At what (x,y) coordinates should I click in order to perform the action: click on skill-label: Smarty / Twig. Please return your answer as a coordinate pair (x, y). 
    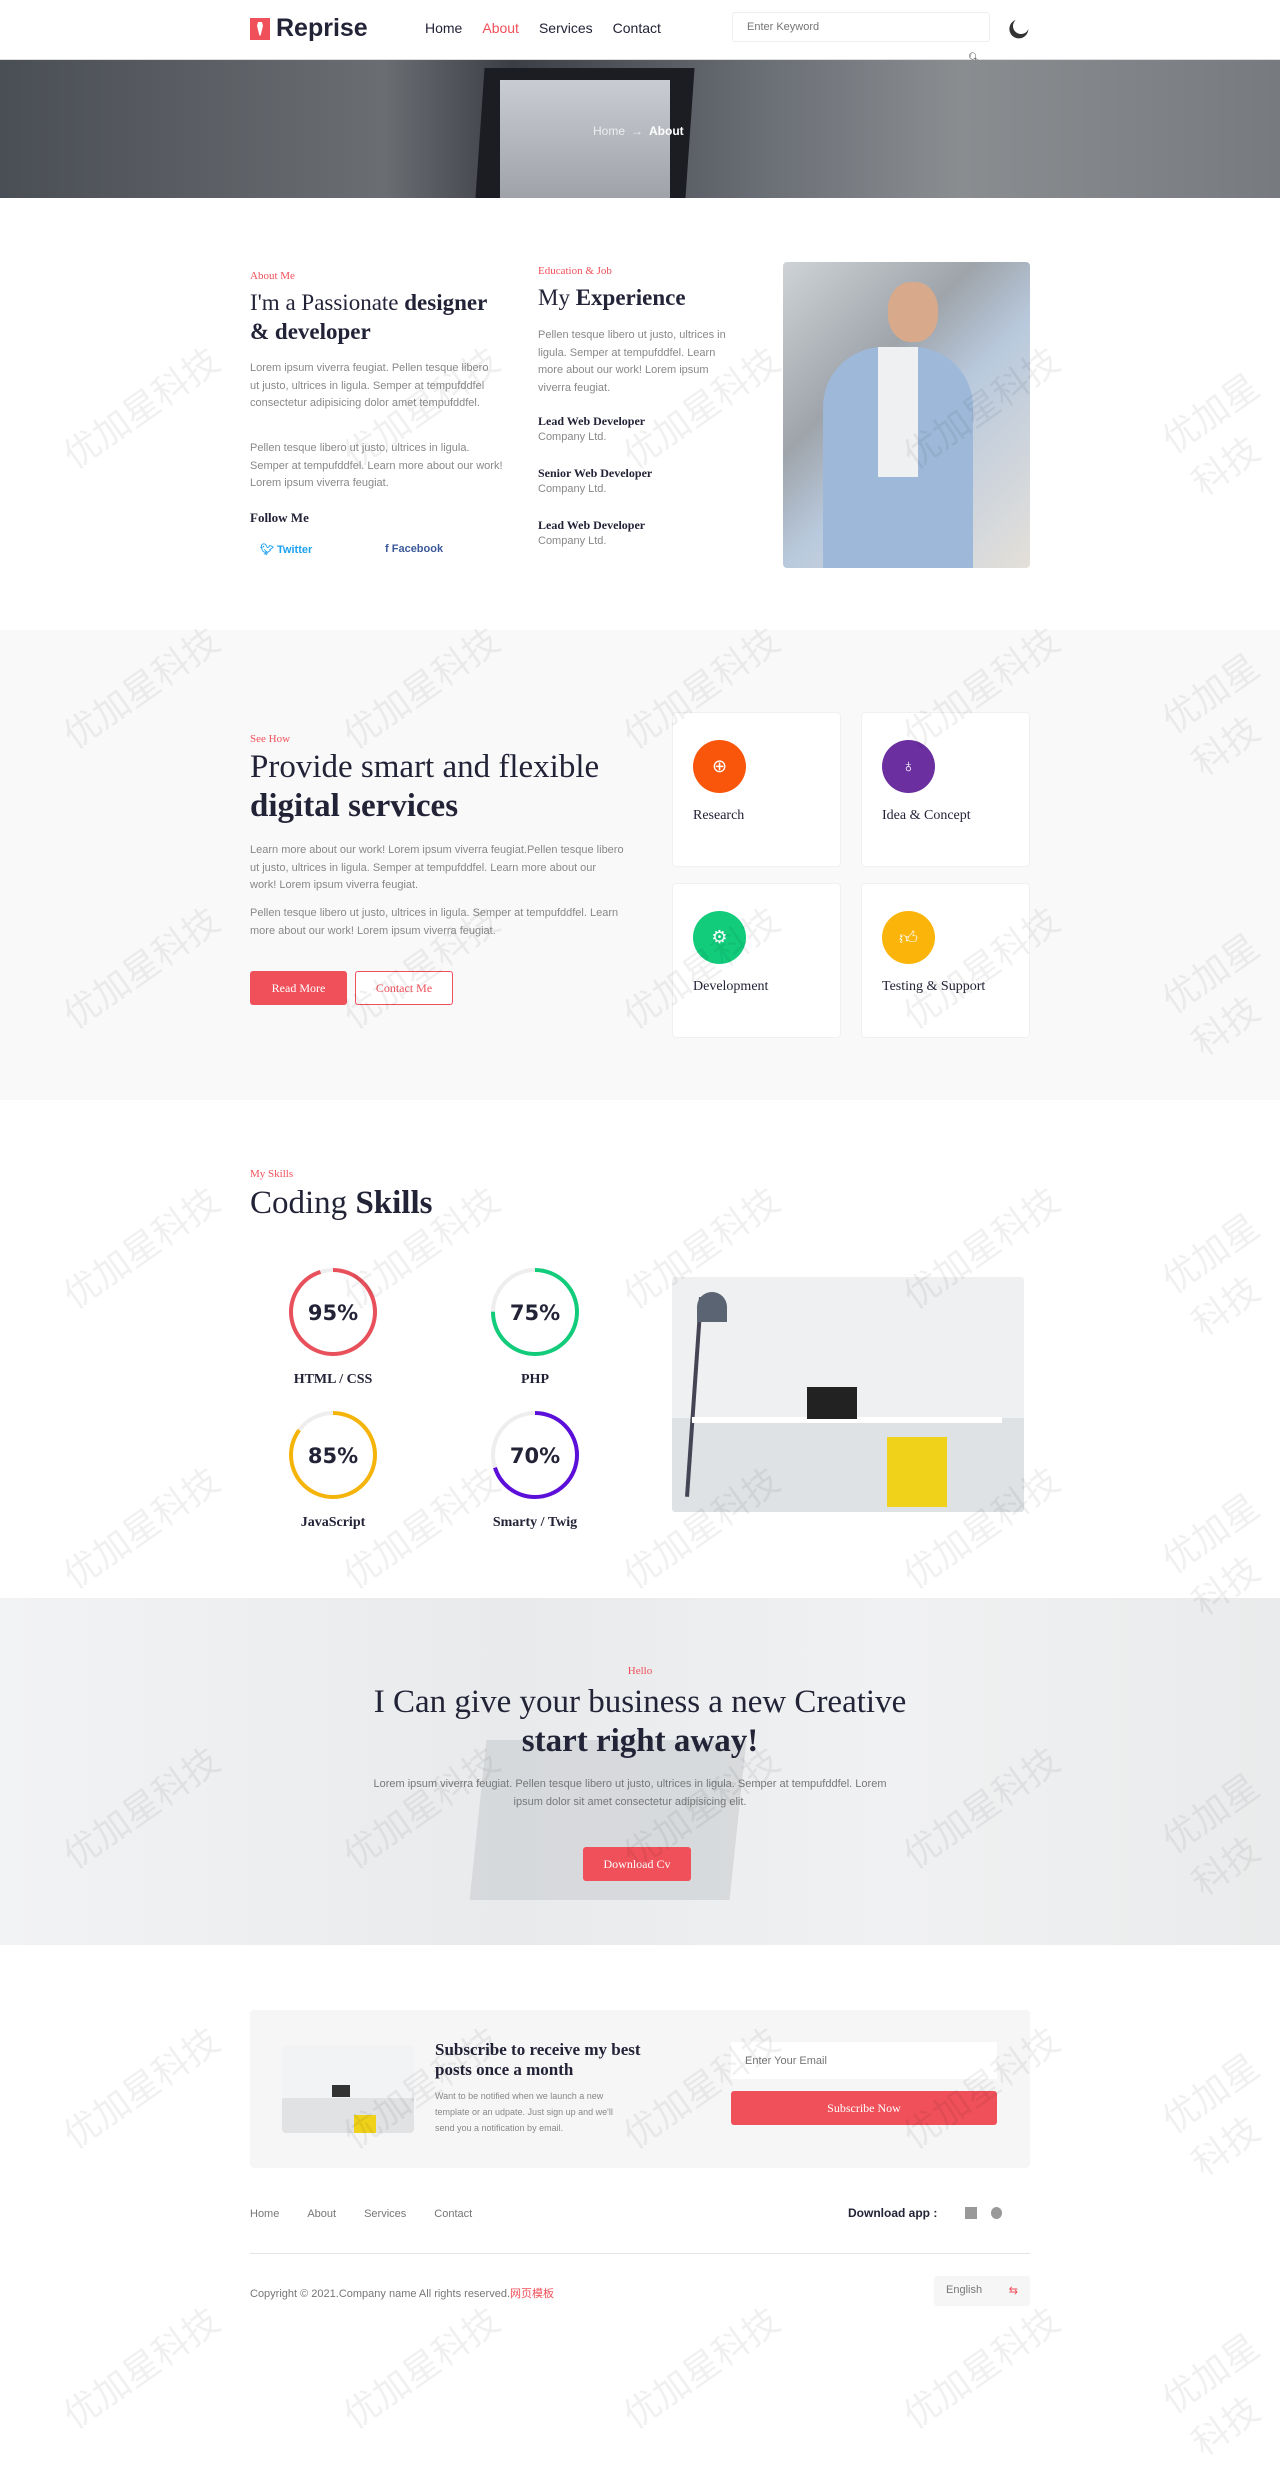
    Looking at the image, I should click on (535, 1522).